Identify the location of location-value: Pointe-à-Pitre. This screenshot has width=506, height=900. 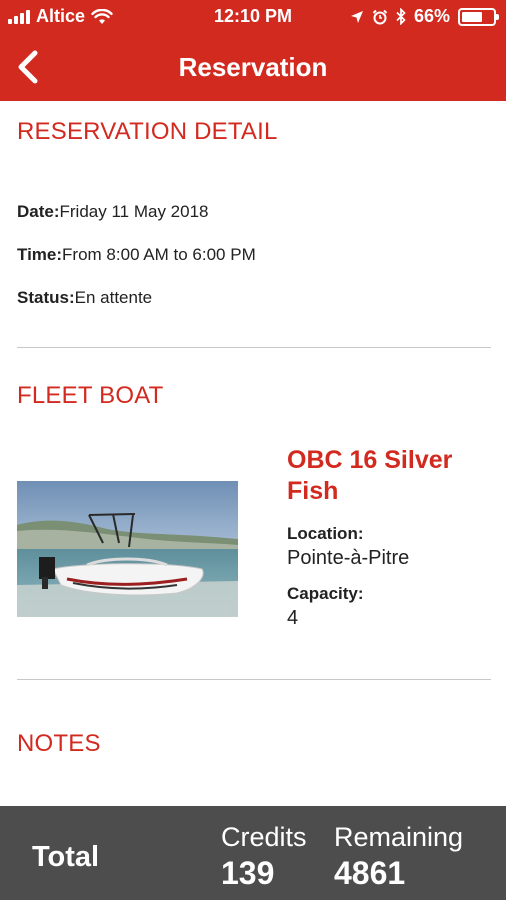
(348, 558).